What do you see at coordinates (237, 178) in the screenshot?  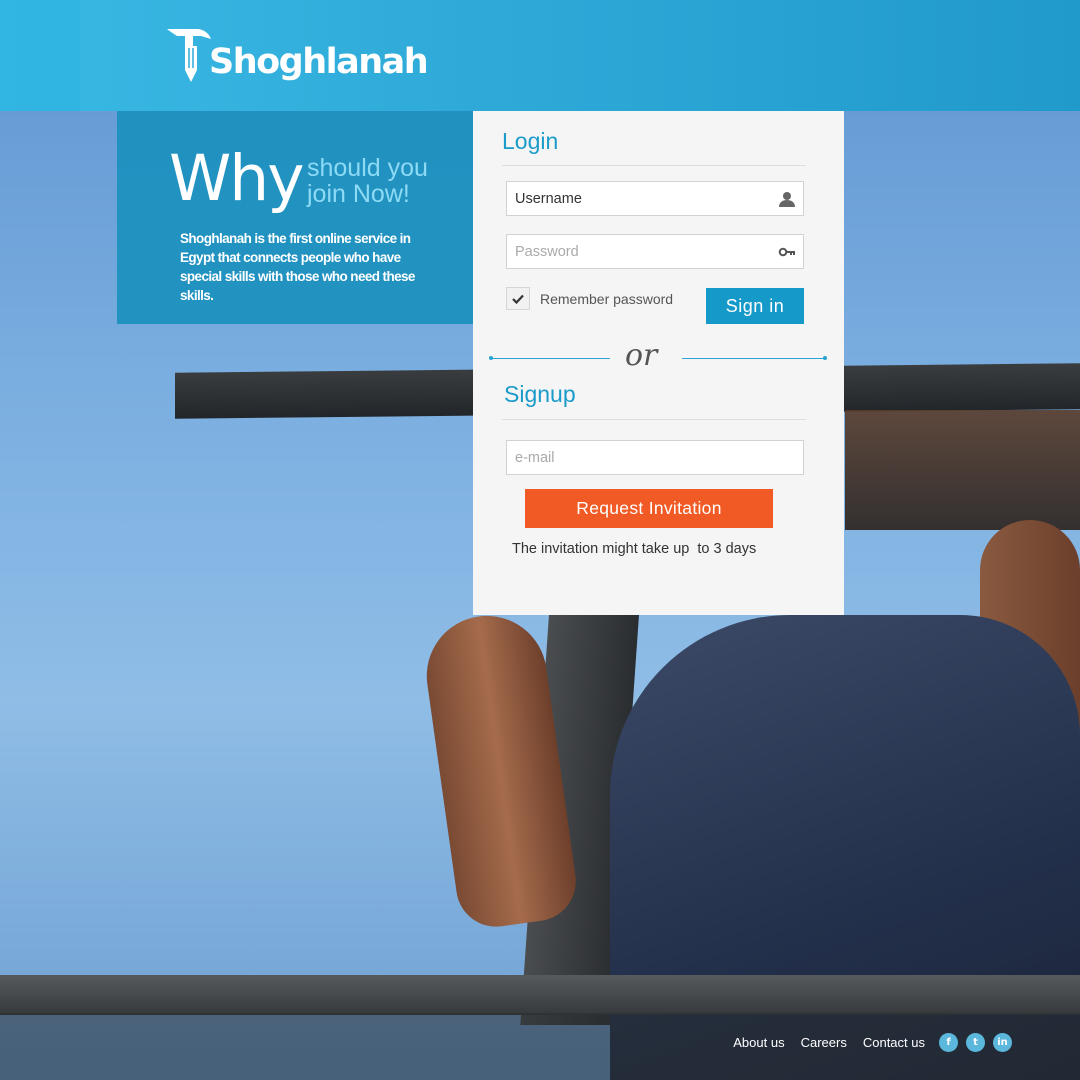 I see `why-heading: Why` at bounding box center [237, 178].